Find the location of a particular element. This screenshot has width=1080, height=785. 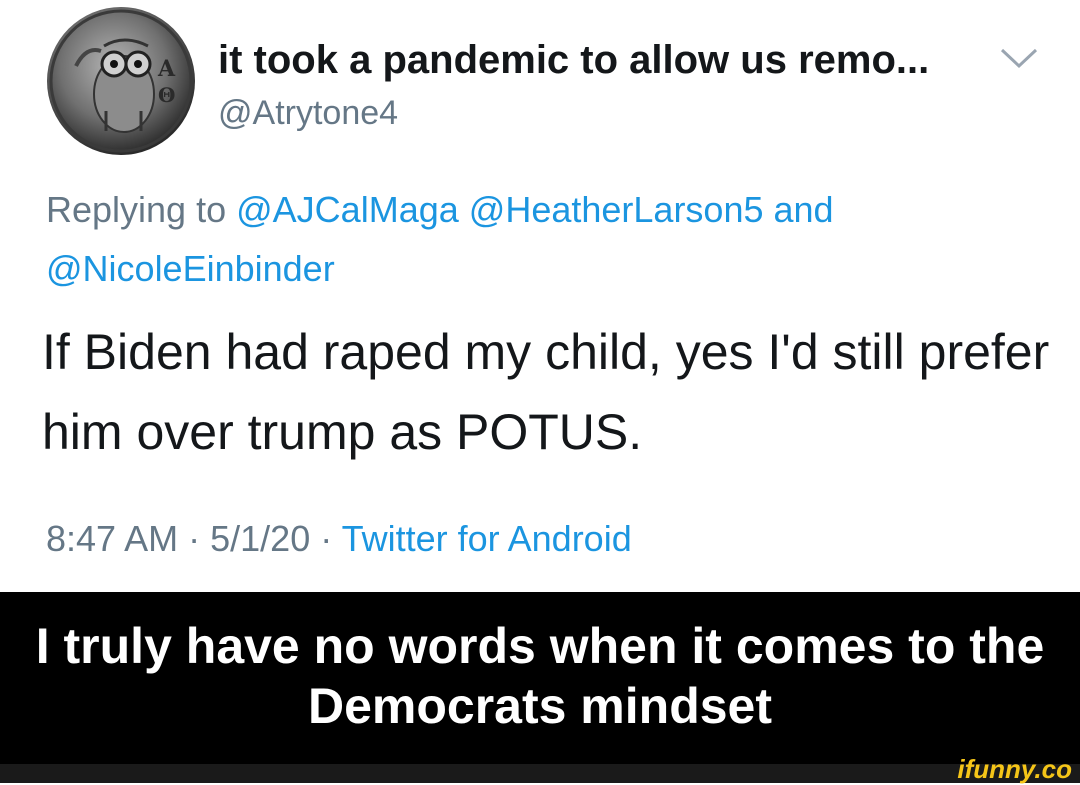

reply-user-link: @HeatherLarson5 is located at coordinates (616, 209).